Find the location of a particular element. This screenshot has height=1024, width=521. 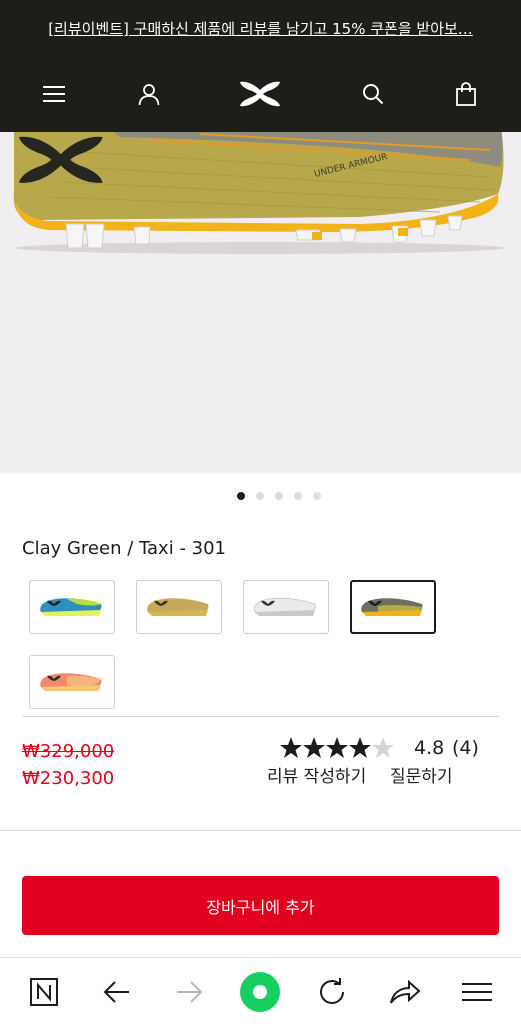

browser-toolbar is located at coordinates (260, 990).